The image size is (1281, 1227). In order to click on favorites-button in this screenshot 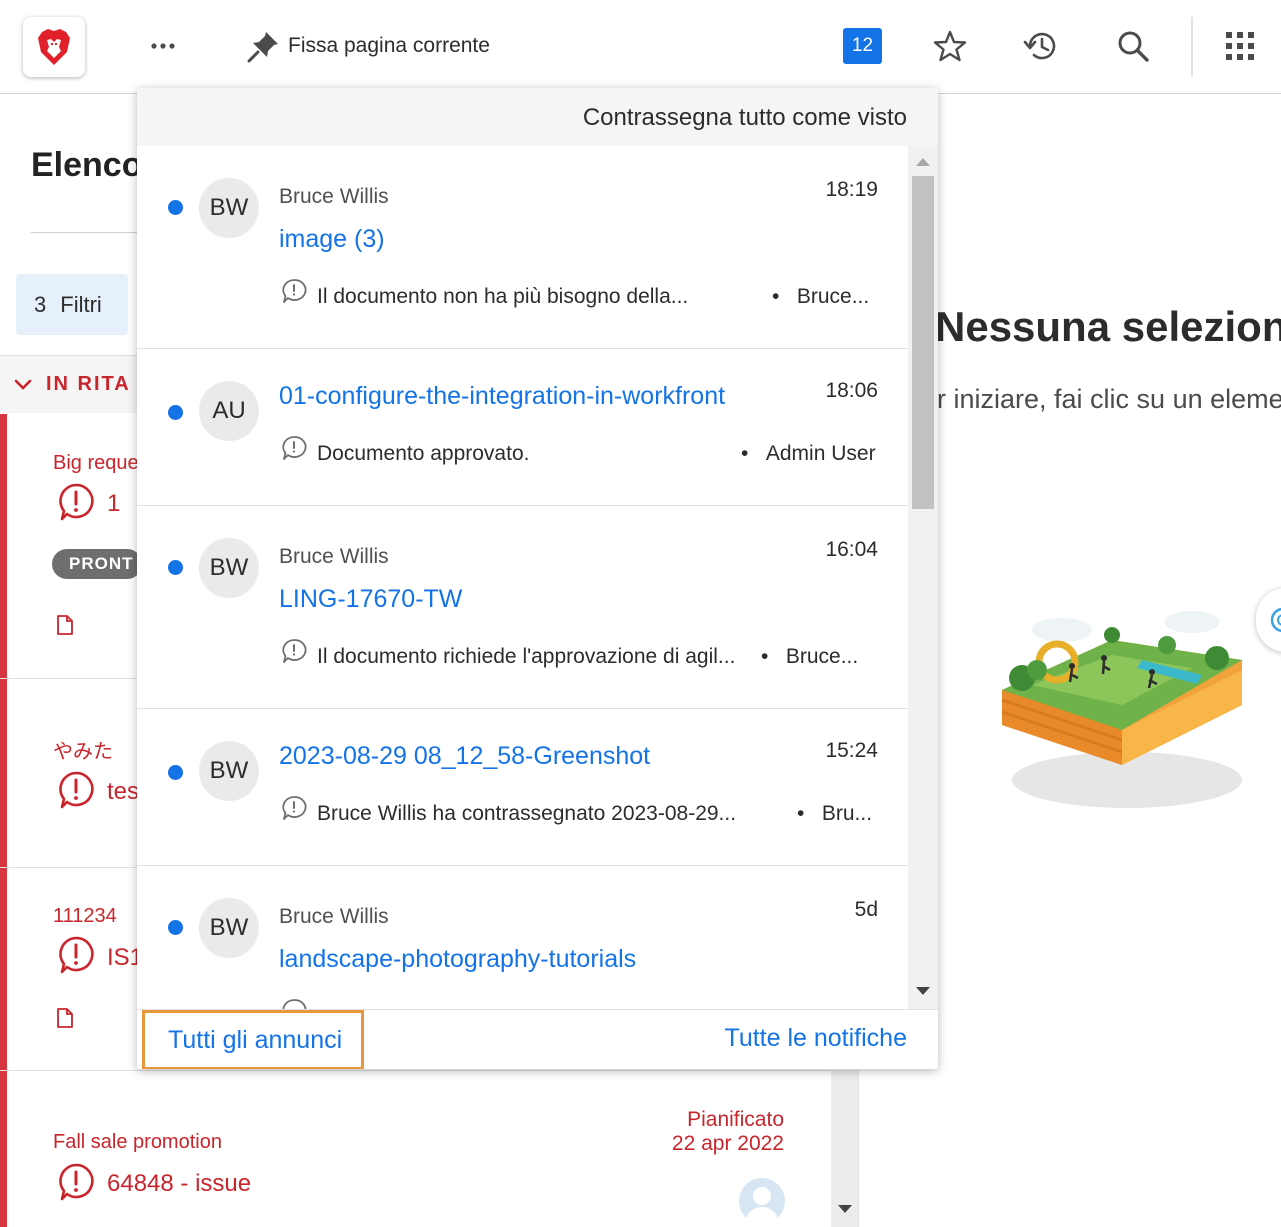, I will do `click(950, 46)`.